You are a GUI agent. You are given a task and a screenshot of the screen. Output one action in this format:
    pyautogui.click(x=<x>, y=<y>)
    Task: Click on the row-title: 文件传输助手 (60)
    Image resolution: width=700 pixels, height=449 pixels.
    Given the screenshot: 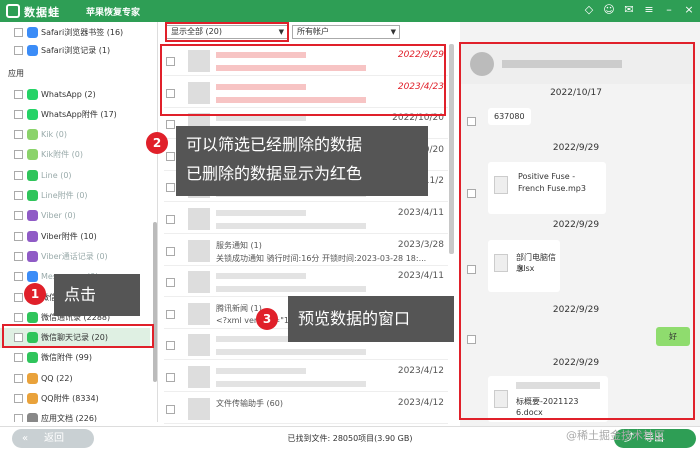 What is the action you would take?
    pyautogui.click(x=249, y=403)
    